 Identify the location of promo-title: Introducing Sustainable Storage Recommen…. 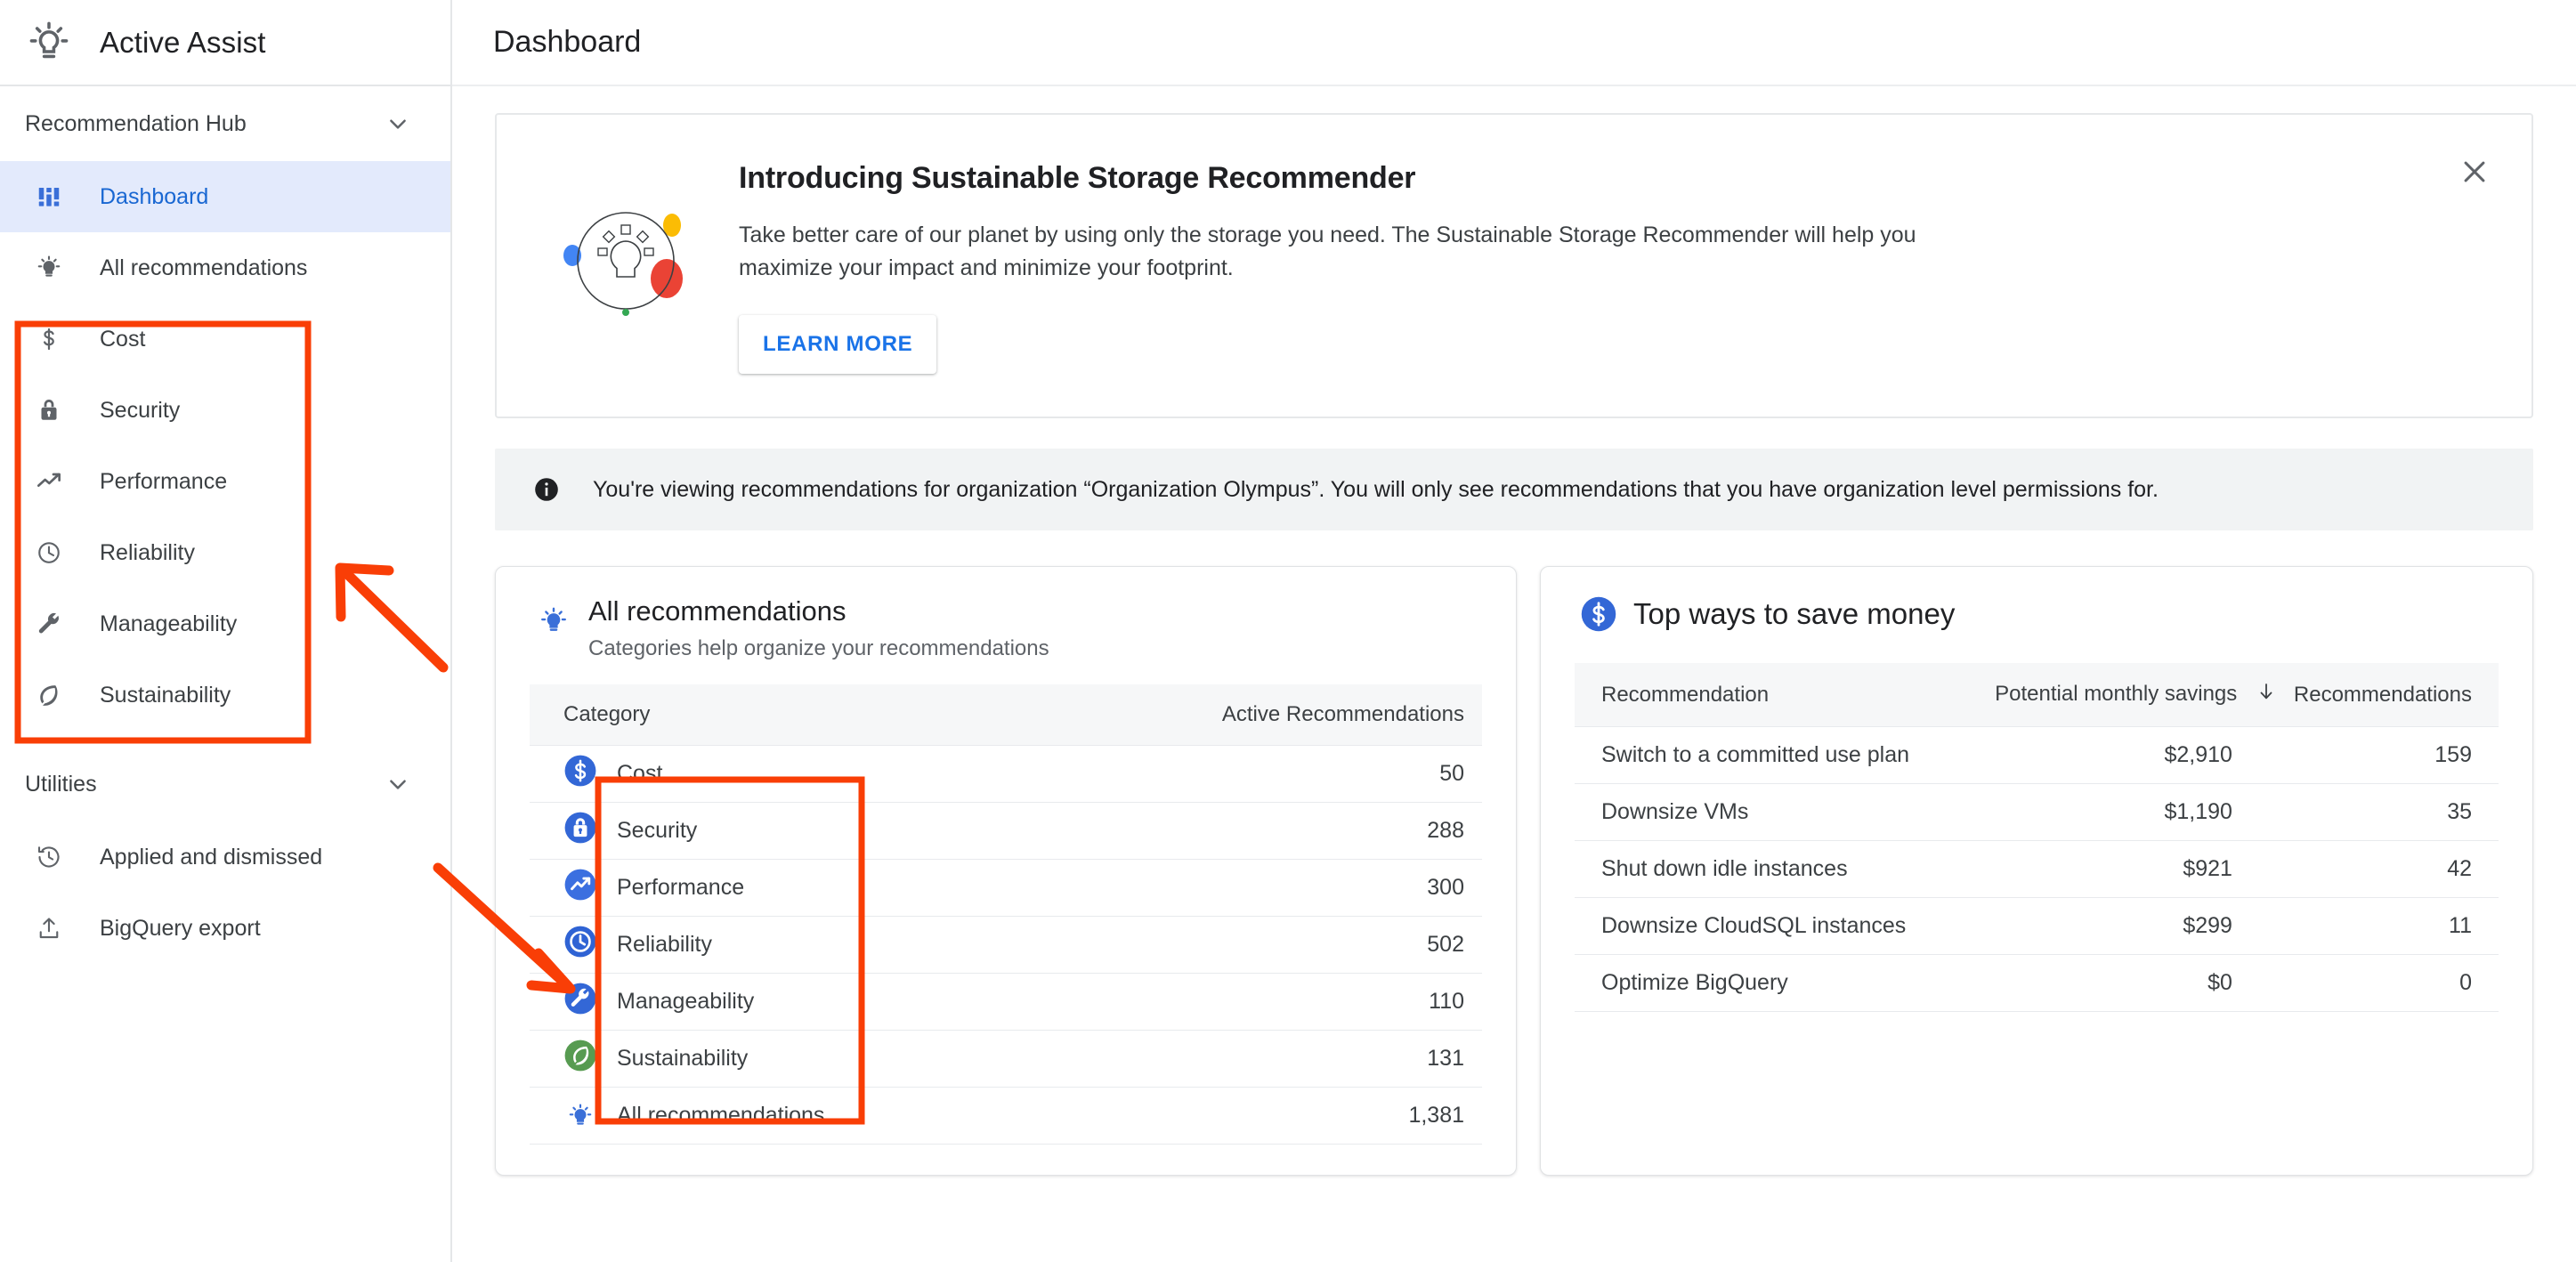
(1077, 178).